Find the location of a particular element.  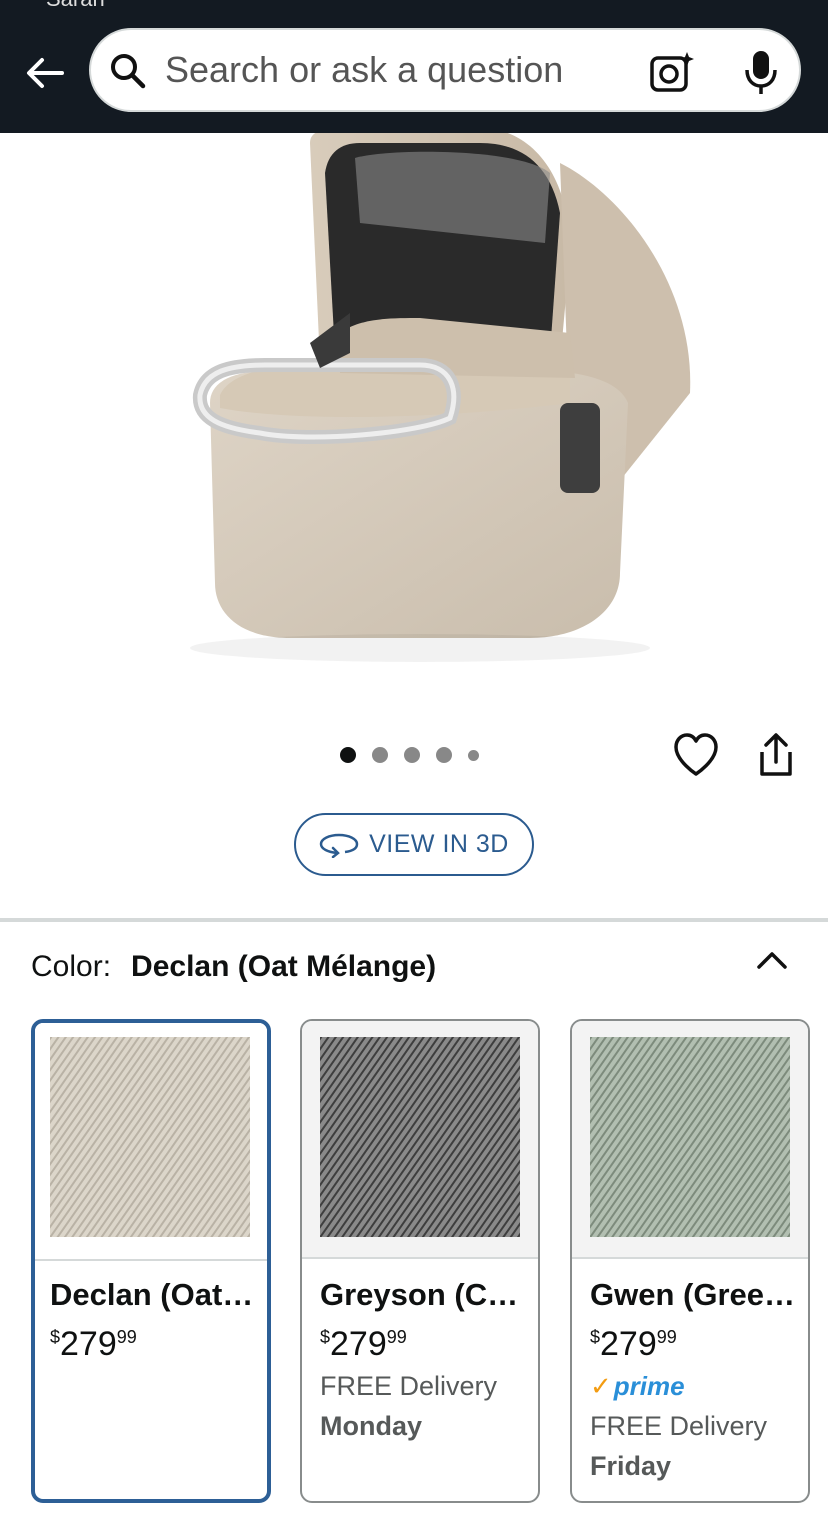

microphone-icon is located at coordinates (761, 72).